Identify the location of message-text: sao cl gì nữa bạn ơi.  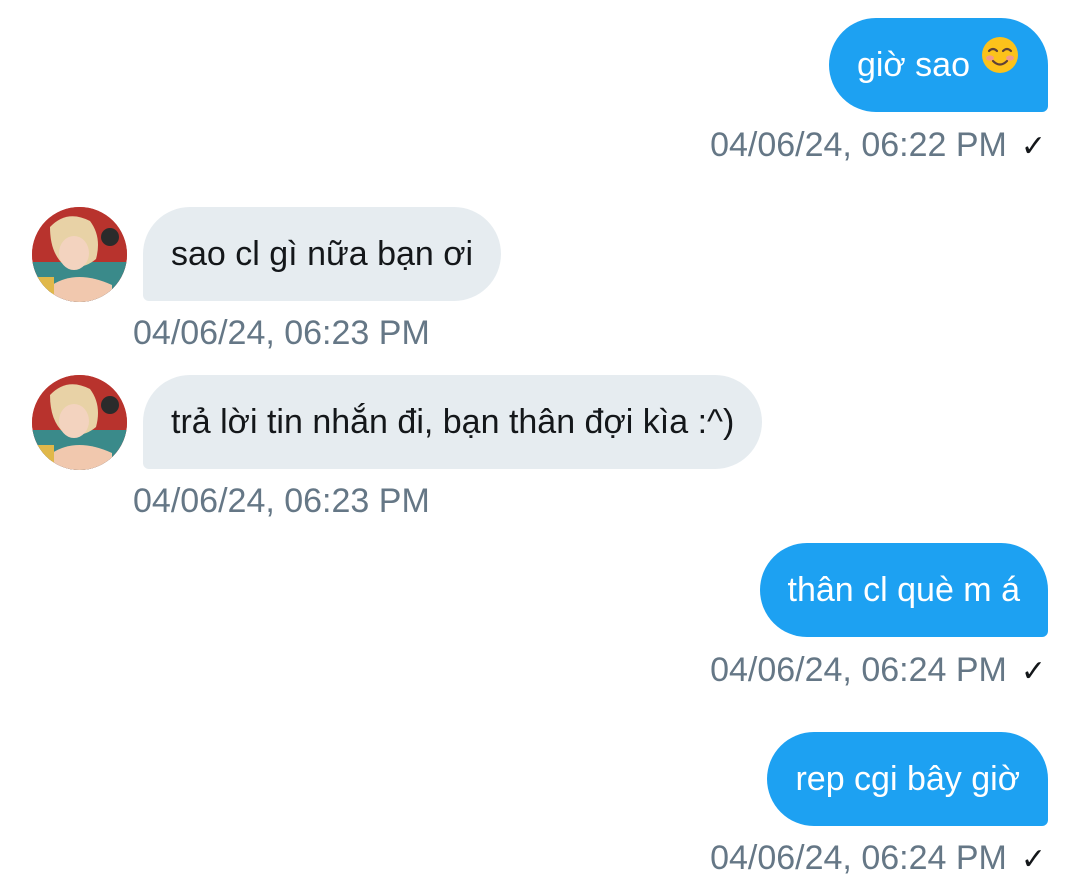
(322, 254).